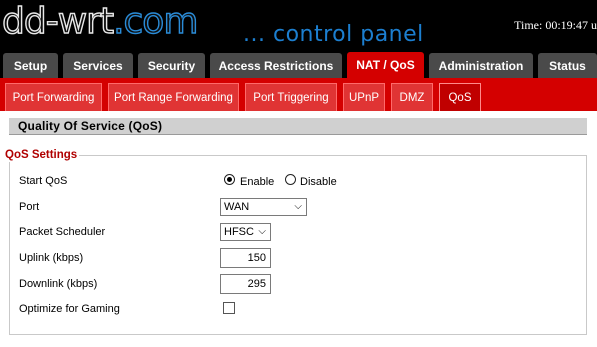 This screenshot has height=347, width=597. Describe the element at coordinates (53, 97) in the screenshot. I see `subtab-port-forwarding: Port Forwarding` at that location.